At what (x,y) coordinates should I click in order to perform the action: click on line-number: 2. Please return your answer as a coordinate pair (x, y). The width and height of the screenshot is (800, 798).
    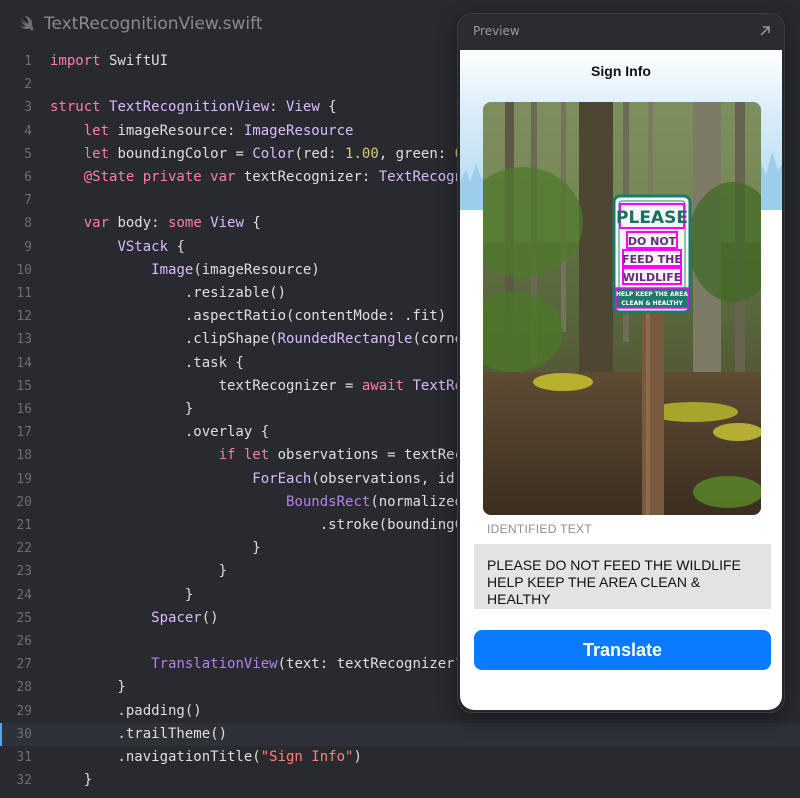
    Looking at the image, I should click on (28, 85).